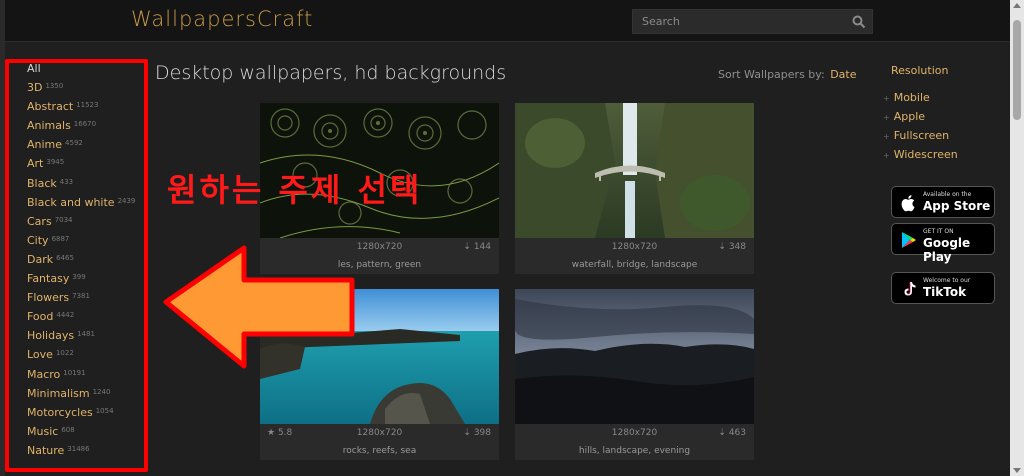  What do you see at coordinates (2, 238) in the screenshot?
I see `window-left-edge` at bounding box center [2, 238].